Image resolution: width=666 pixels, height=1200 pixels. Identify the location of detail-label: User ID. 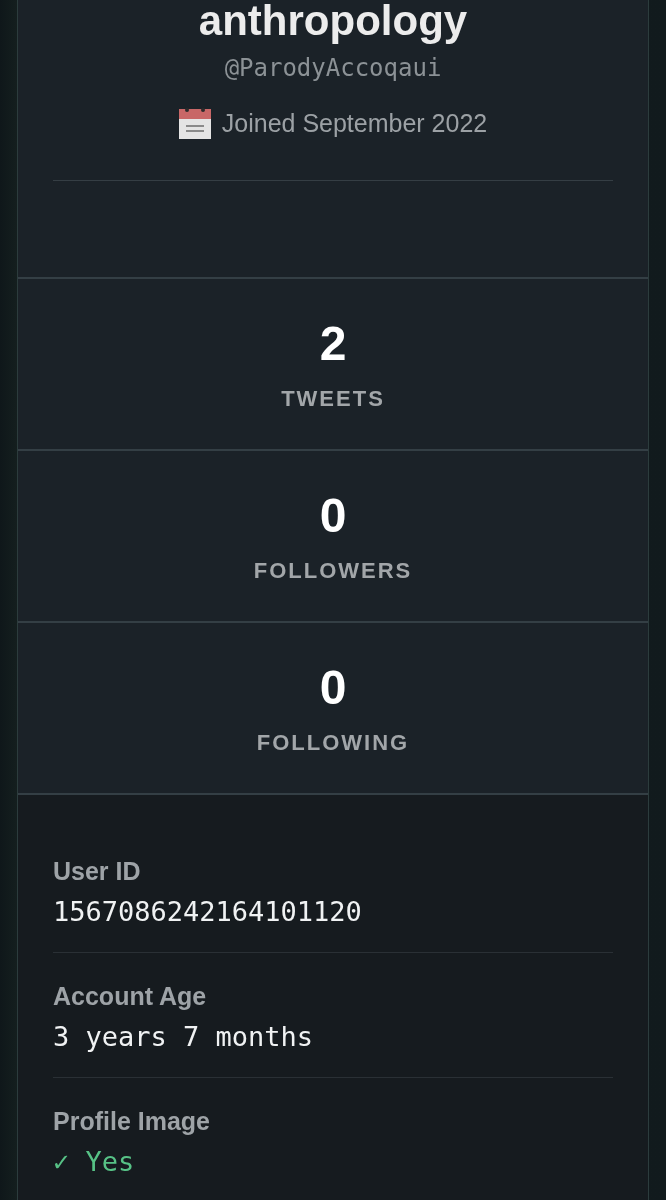
(97, 871).